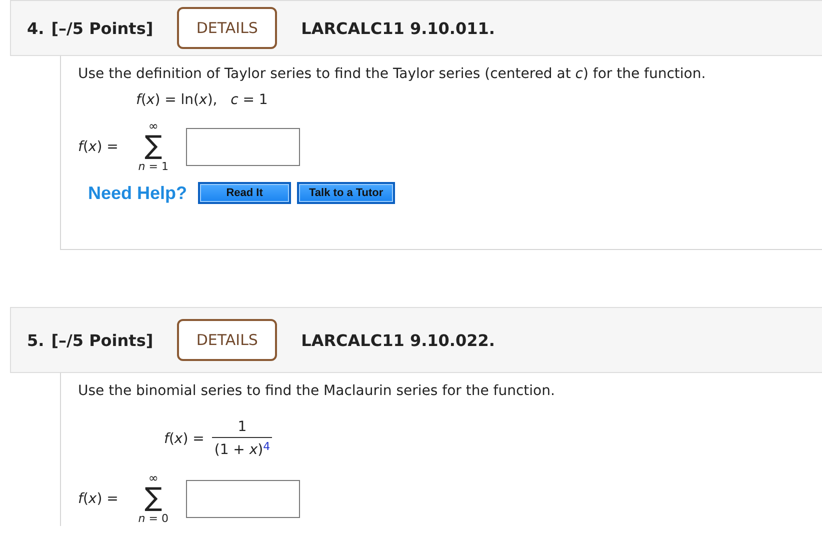 The width and height of the screenshot is (822, 552). What do you see at coordinates (239, 450) in the screenshot?
I see `fraction-denominator: (1 + x)` at bounding box center [239, 450].